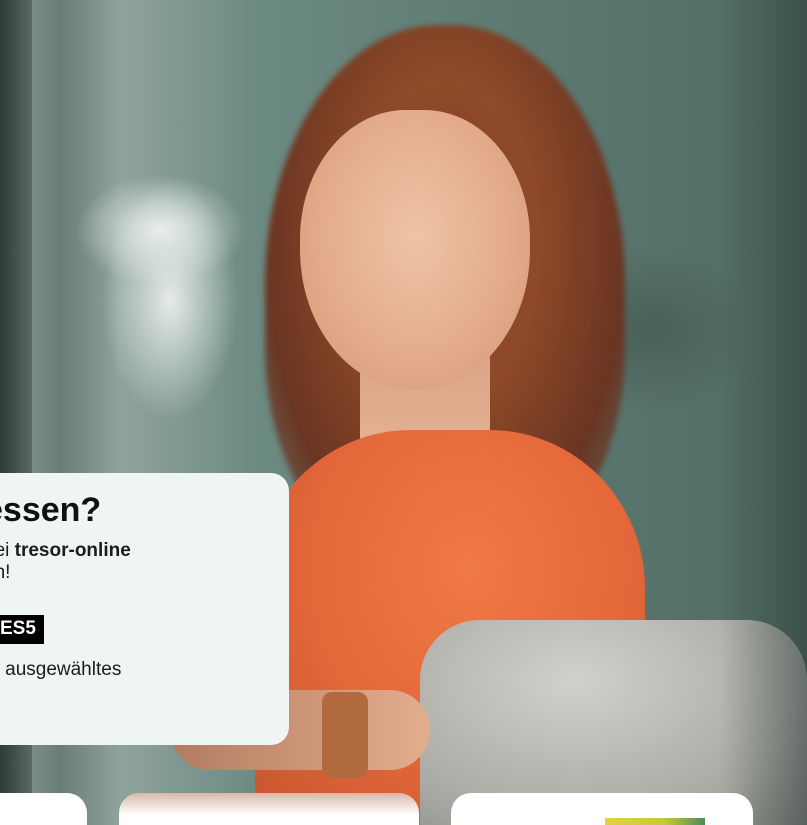 Image resolution: width=807 pixels, height=825 pixels. Describe the element at coordinates (5, 550) in the screenshot. I see `promo-text-prefix: bei` at that location.